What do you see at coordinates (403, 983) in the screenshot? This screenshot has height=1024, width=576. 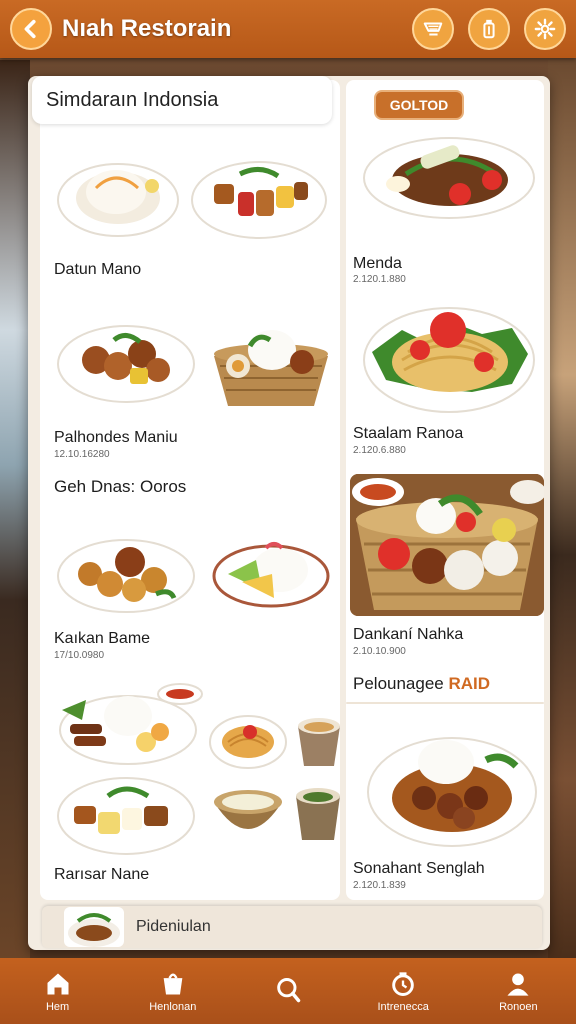 I see `clock-icon` at bounding box center [403, 983].